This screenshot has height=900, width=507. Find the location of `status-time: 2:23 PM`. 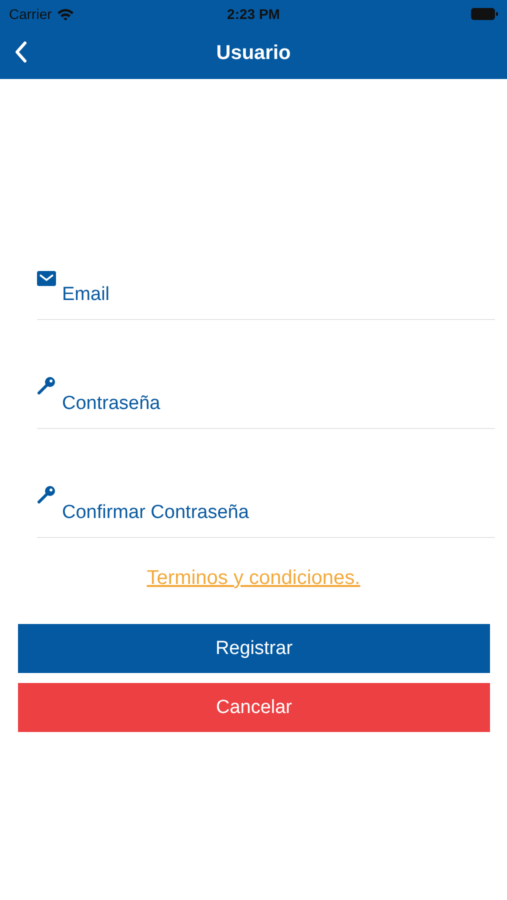

status-time: 2:23 PM is located at coordinates (253, 14).